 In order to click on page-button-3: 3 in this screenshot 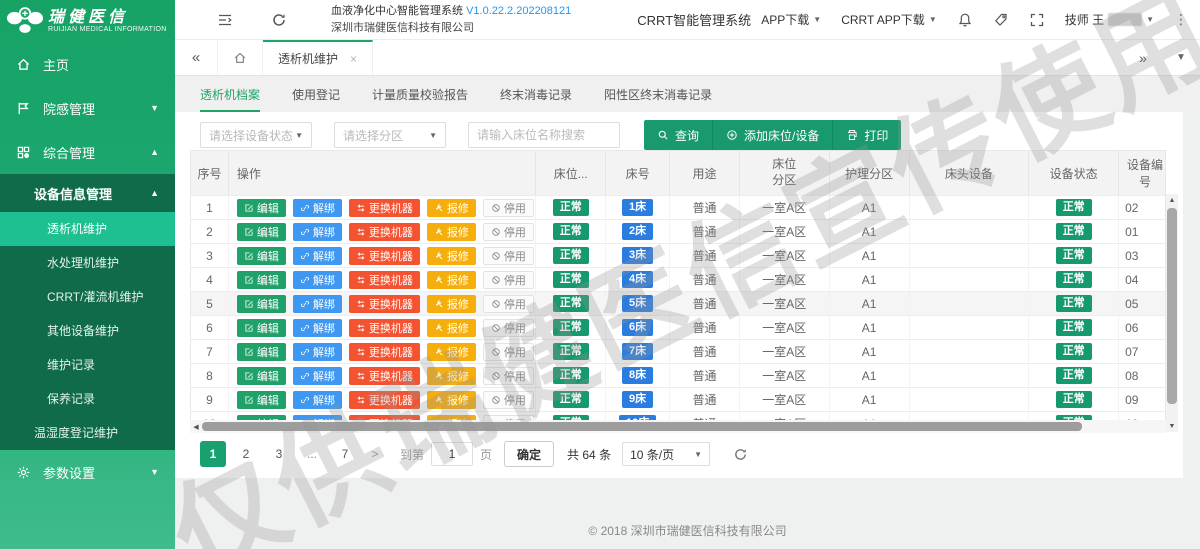, I will do `click(279, 454)`.